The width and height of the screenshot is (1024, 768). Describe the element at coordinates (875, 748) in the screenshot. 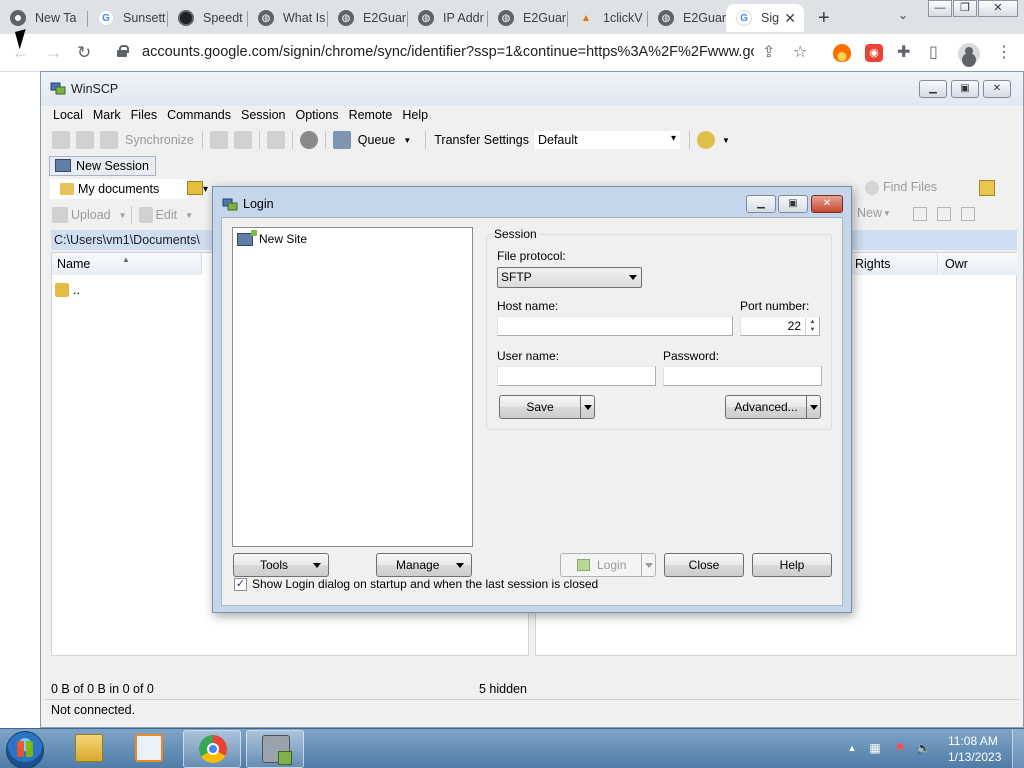

I see `network-icon: ▦` at that location.